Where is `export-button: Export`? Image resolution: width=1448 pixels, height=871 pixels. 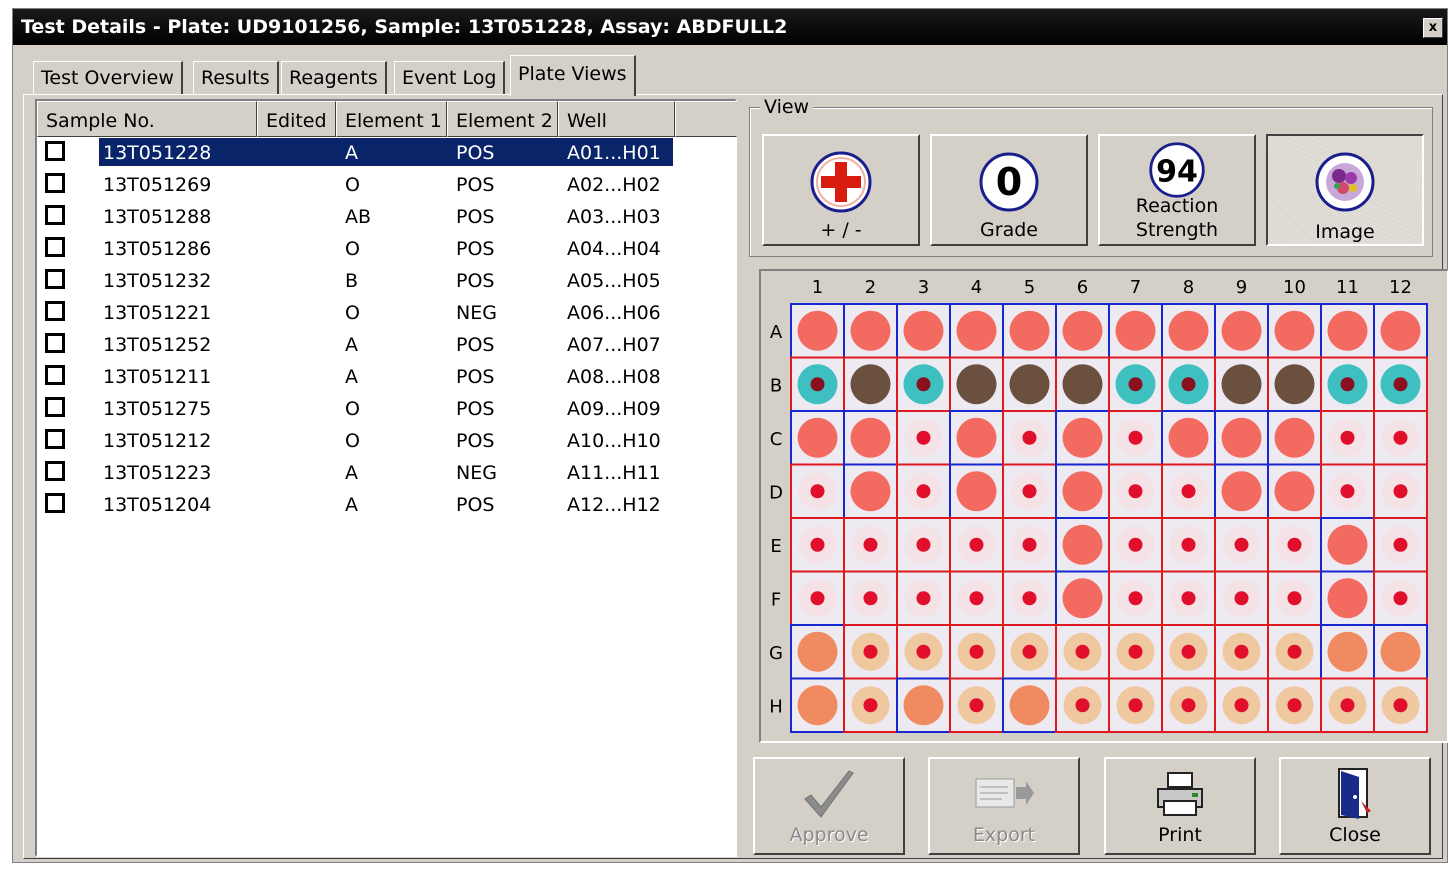 export-button: Export is located at coordinates (1004, 806).